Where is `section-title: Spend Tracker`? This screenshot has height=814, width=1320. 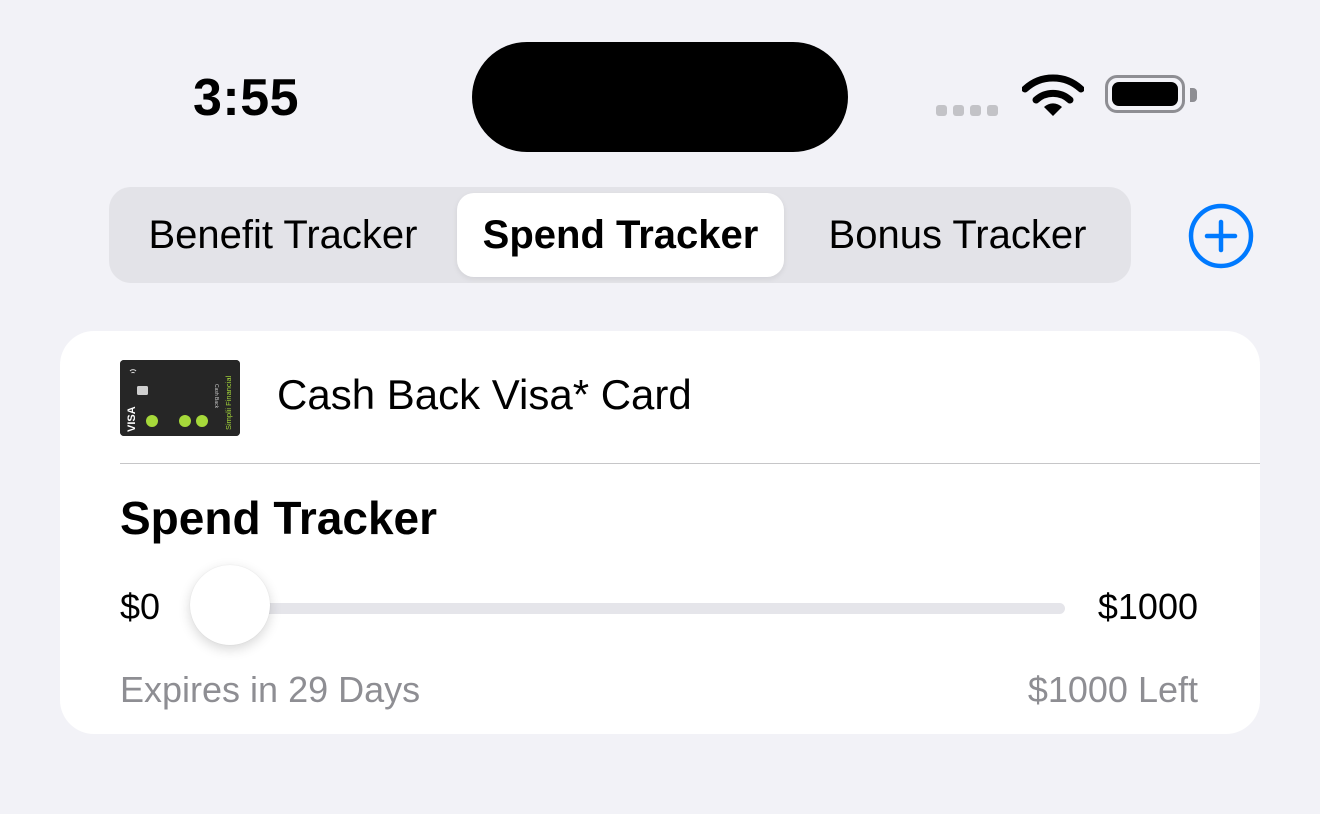 section-title: Spend Tracker is located at coordinates (279, 518).